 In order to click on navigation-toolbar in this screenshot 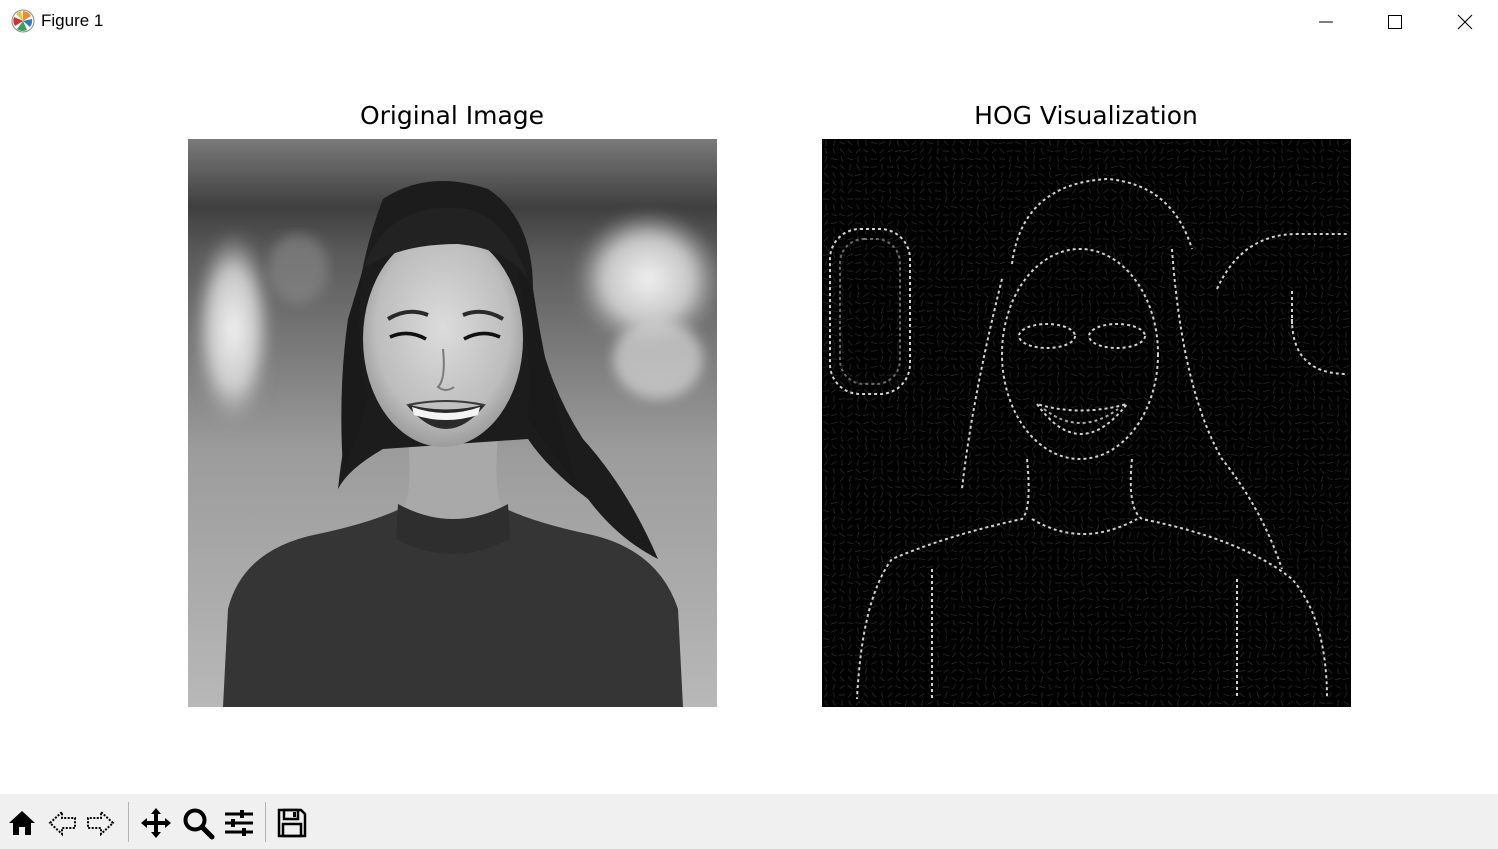, I will do `click(749, 821)`.